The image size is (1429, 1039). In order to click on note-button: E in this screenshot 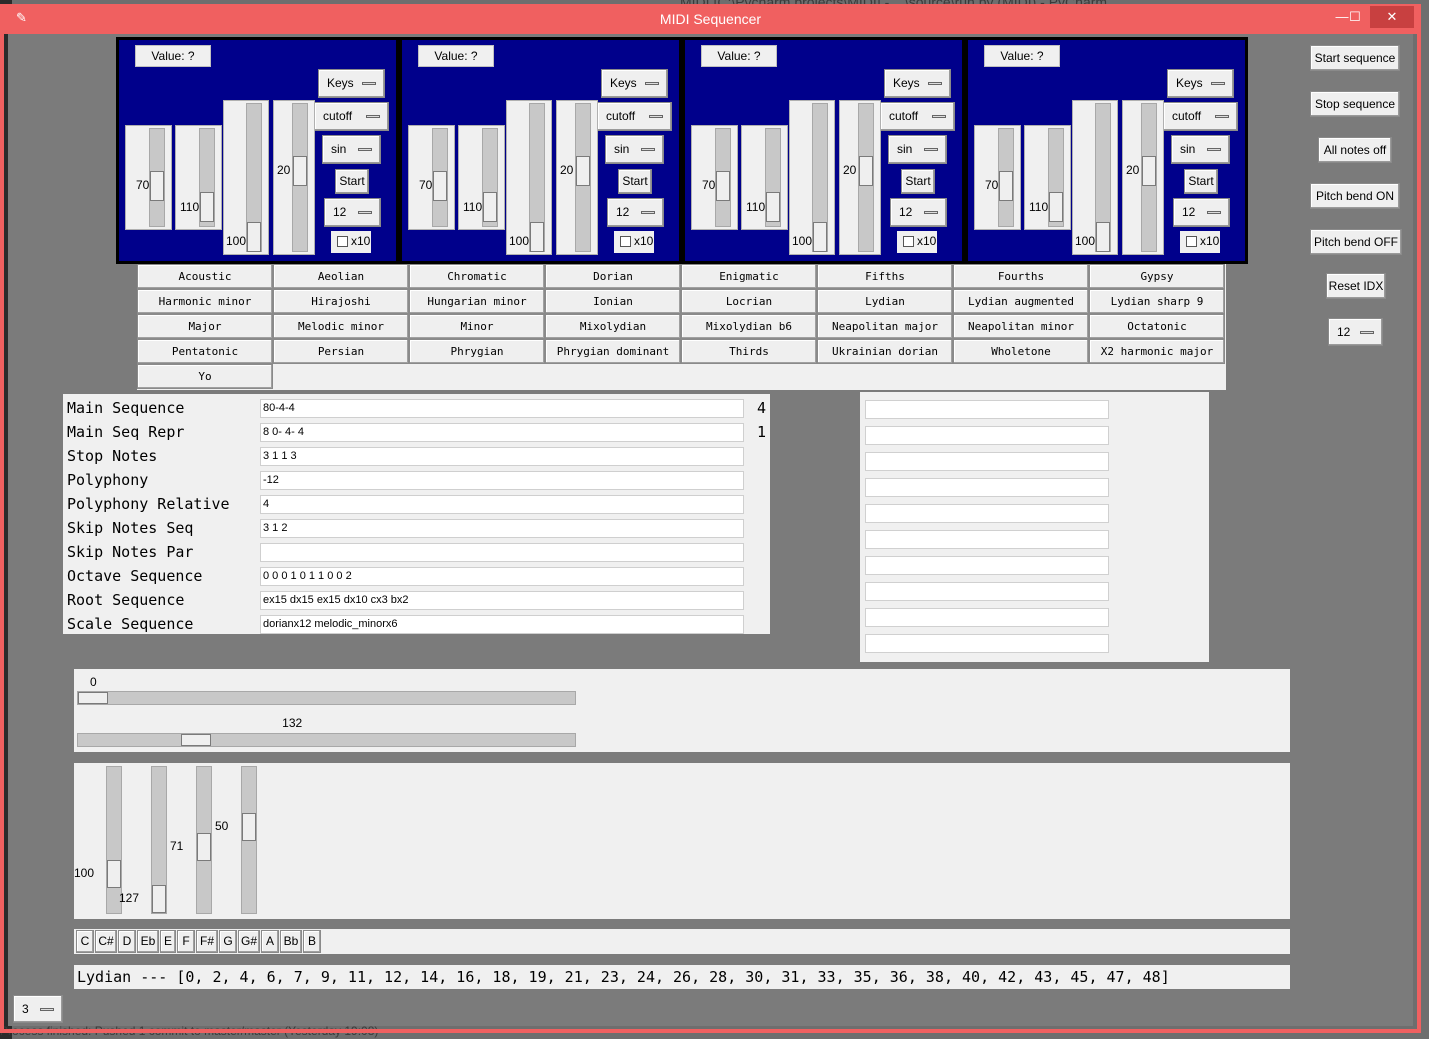, I will do `click(168, 941)`.